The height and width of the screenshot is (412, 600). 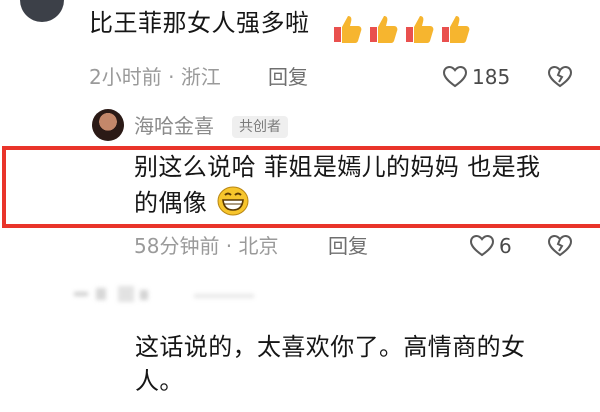 What do you see at coordinates (401, 29) in the screenshot?
I see `thumbs-up-emoji-group` at bounding box center [401, 29].